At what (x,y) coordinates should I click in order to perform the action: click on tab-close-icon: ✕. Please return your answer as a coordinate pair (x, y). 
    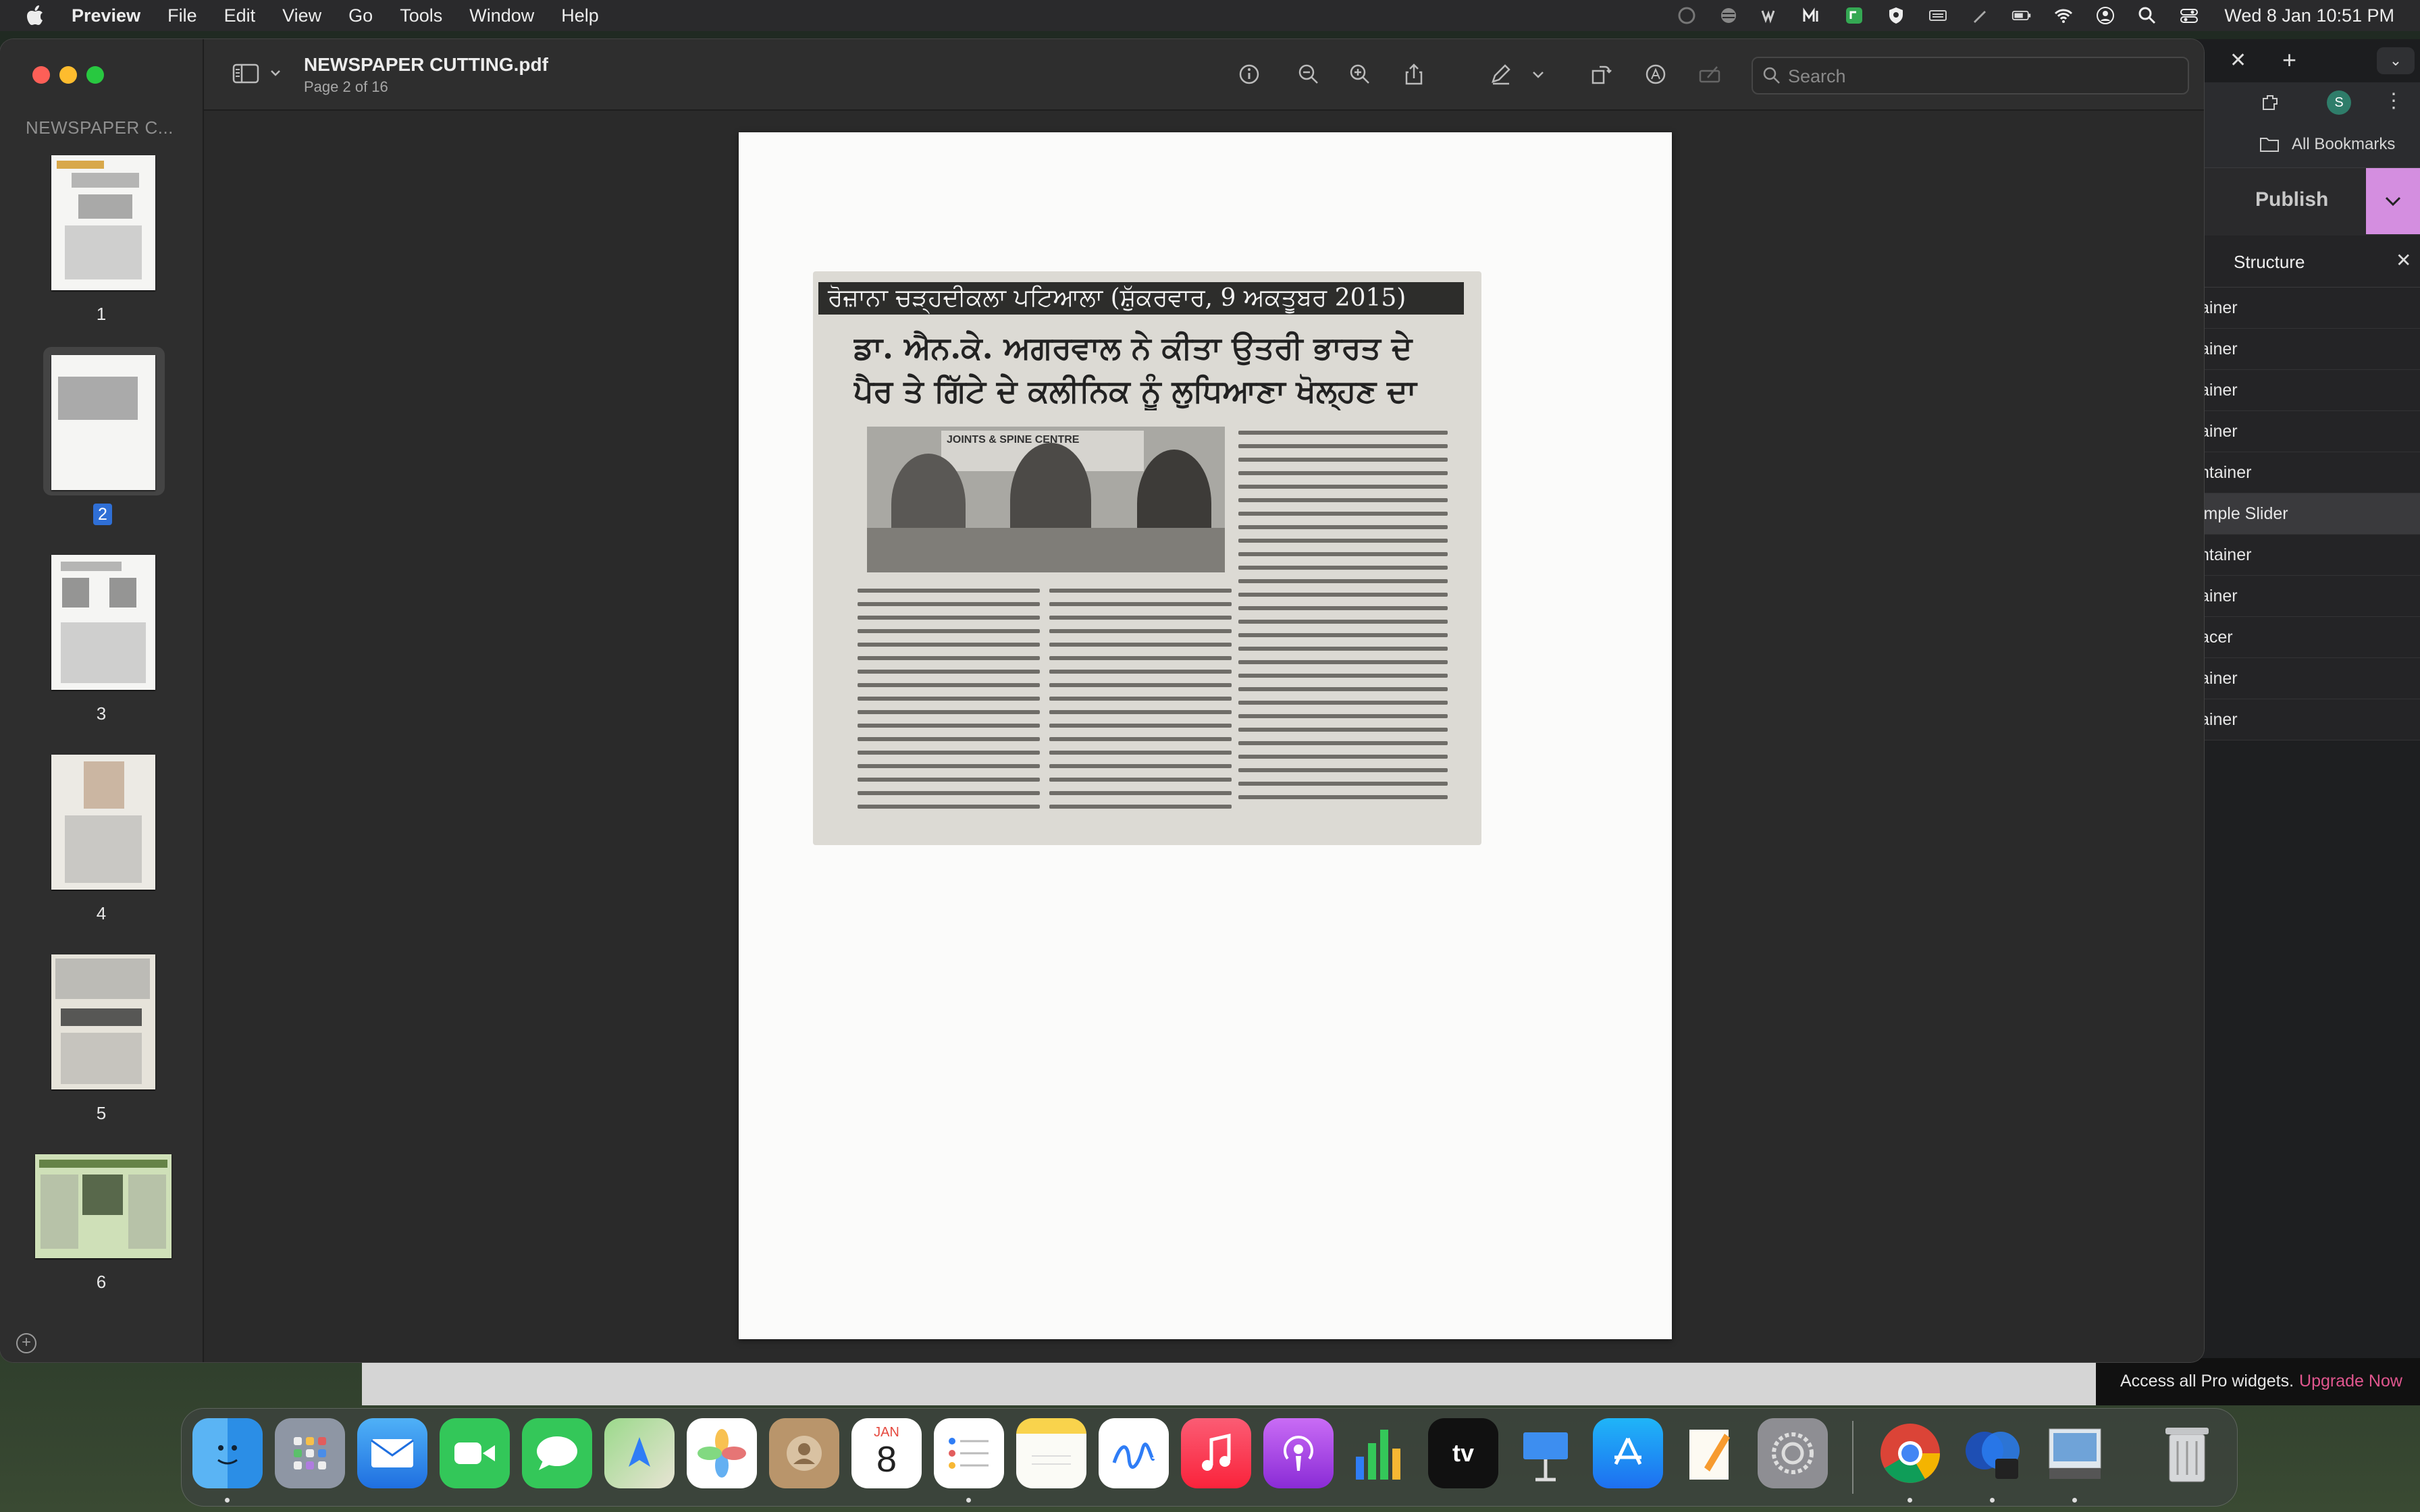
    Looking at the image, I should click on (2238, 60).